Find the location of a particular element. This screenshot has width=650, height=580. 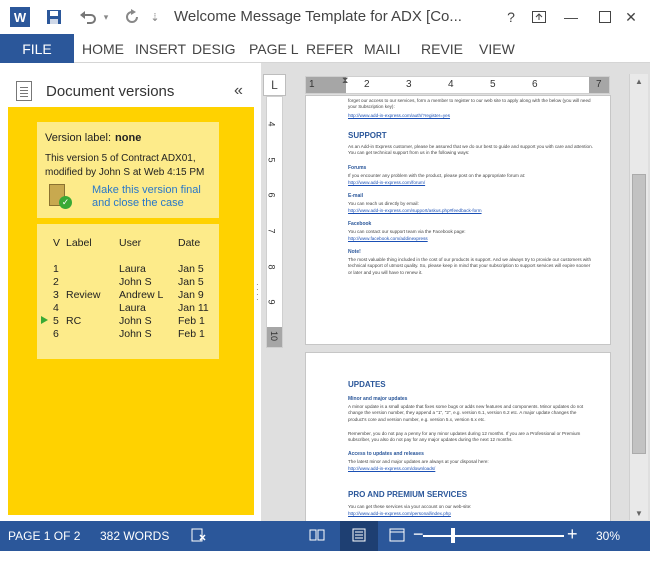

version-row-current: 5 RC John S Feb 1 is located at coordinates (128, 321).